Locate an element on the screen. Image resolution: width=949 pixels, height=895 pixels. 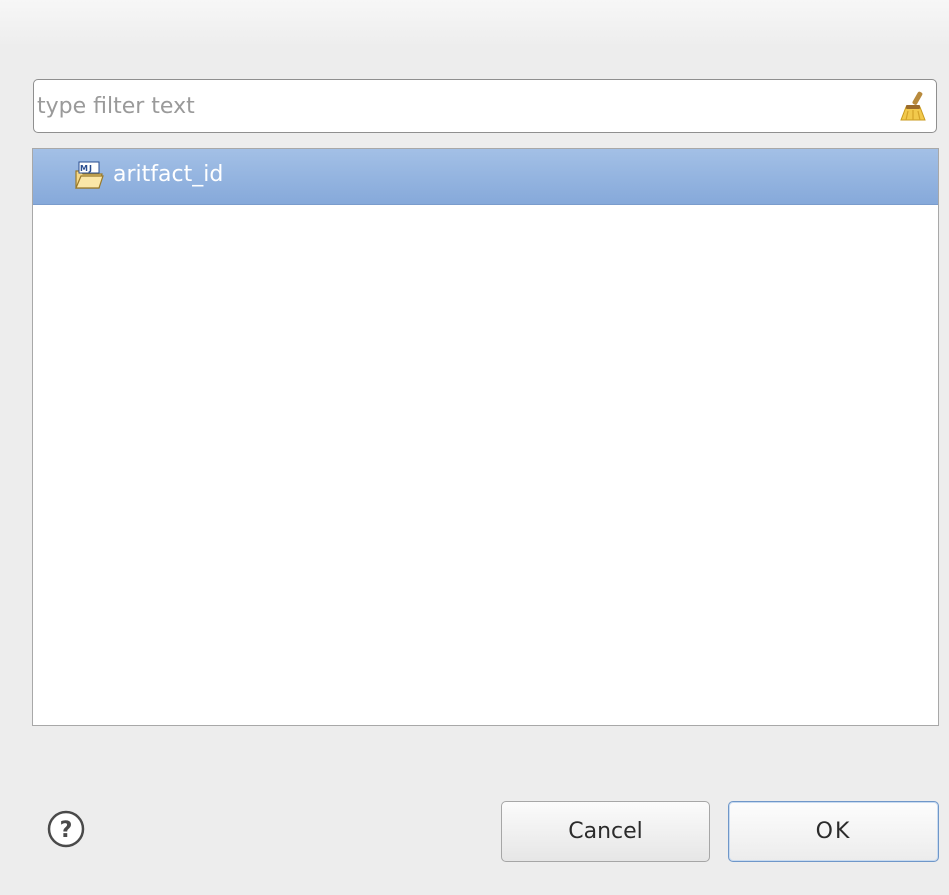
tree-item-label: aritfact_id is located at coordinates (168, 174).